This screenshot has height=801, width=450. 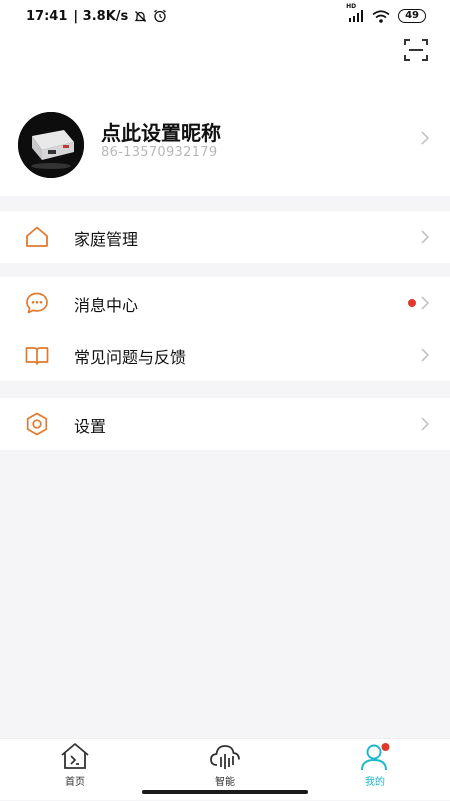 I want to click on cloud-tab-icon, so click(x=225, y=757).